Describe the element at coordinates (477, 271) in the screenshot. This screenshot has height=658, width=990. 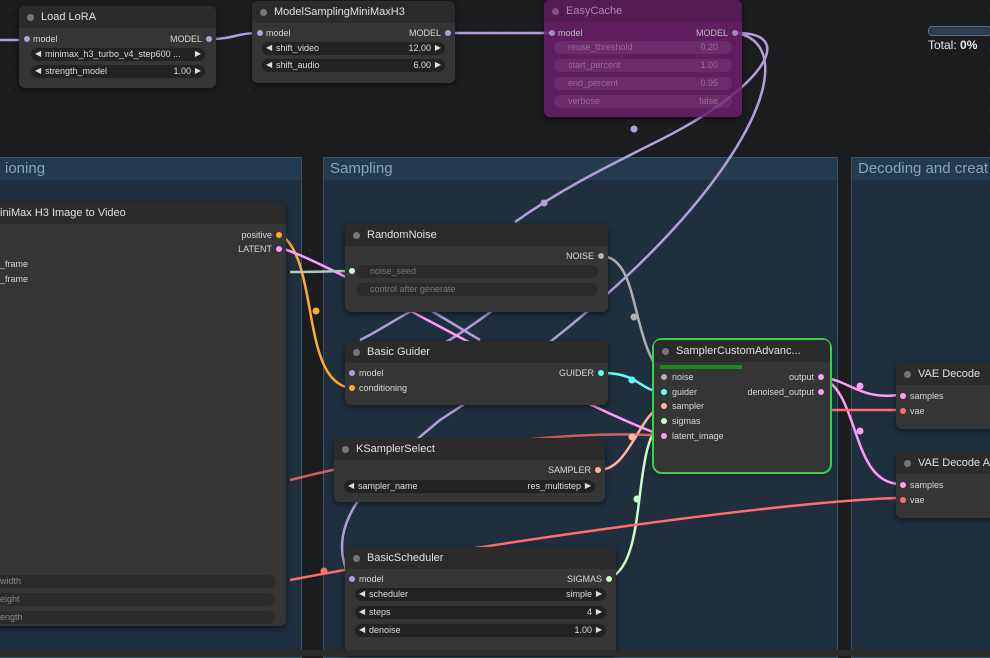
I see `noise-seed-widget: noise_seed` at that location.